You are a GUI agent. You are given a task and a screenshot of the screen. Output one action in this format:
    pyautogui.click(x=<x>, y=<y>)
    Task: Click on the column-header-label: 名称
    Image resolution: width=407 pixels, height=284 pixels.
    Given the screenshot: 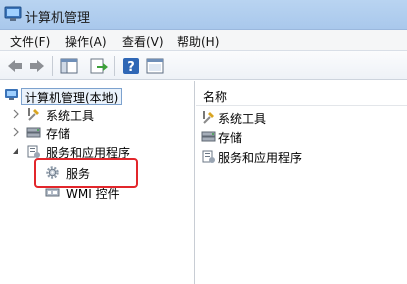 What is the action you would take?
    pyautogui.click(x=215, y=97)
    